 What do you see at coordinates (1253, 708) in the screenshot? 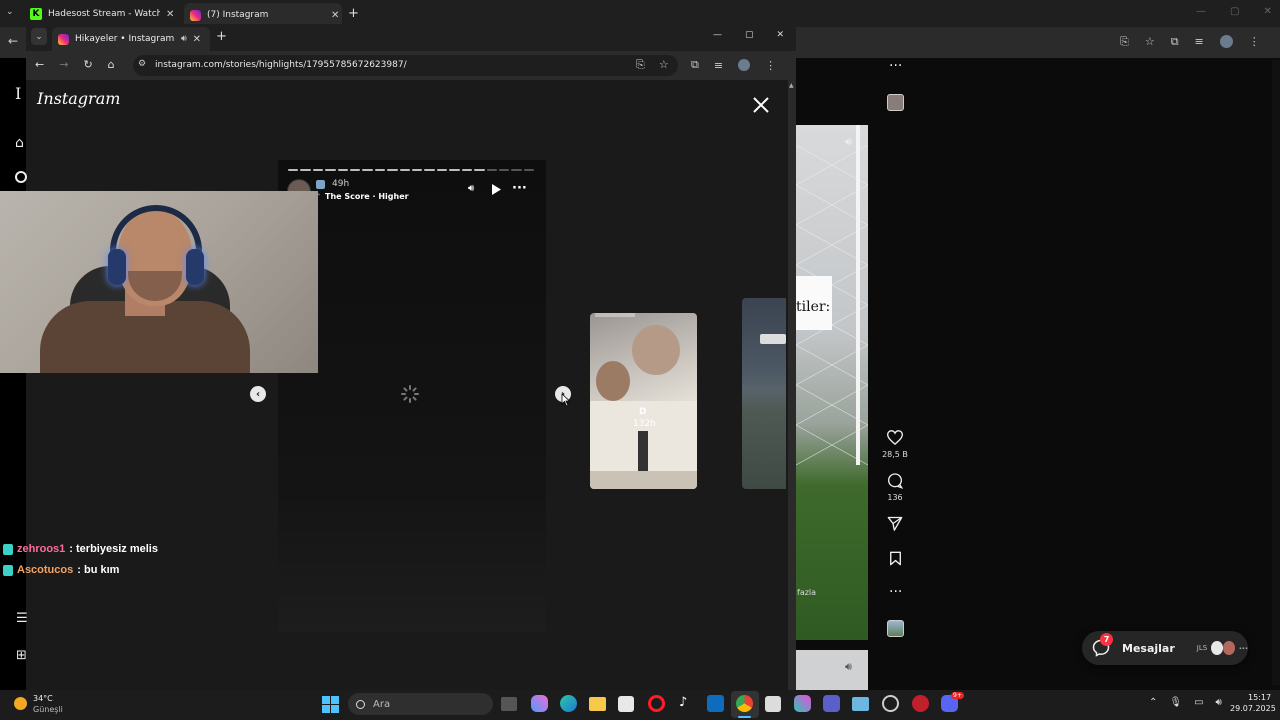
I see `clock-date: 29.07.2025` at bounding box center [1253, 708].